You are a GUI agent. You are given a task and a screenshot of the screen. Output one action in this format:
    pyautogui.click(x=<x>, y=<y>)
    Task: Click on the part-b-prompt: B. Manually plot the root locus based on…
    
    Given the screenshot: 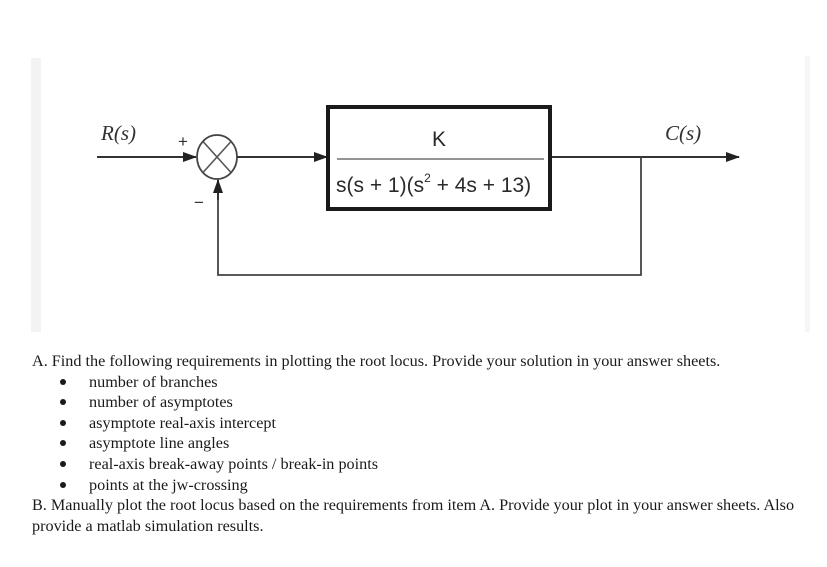 What is the action you would take?
    pyautogui.click(x=413, y=515)
    